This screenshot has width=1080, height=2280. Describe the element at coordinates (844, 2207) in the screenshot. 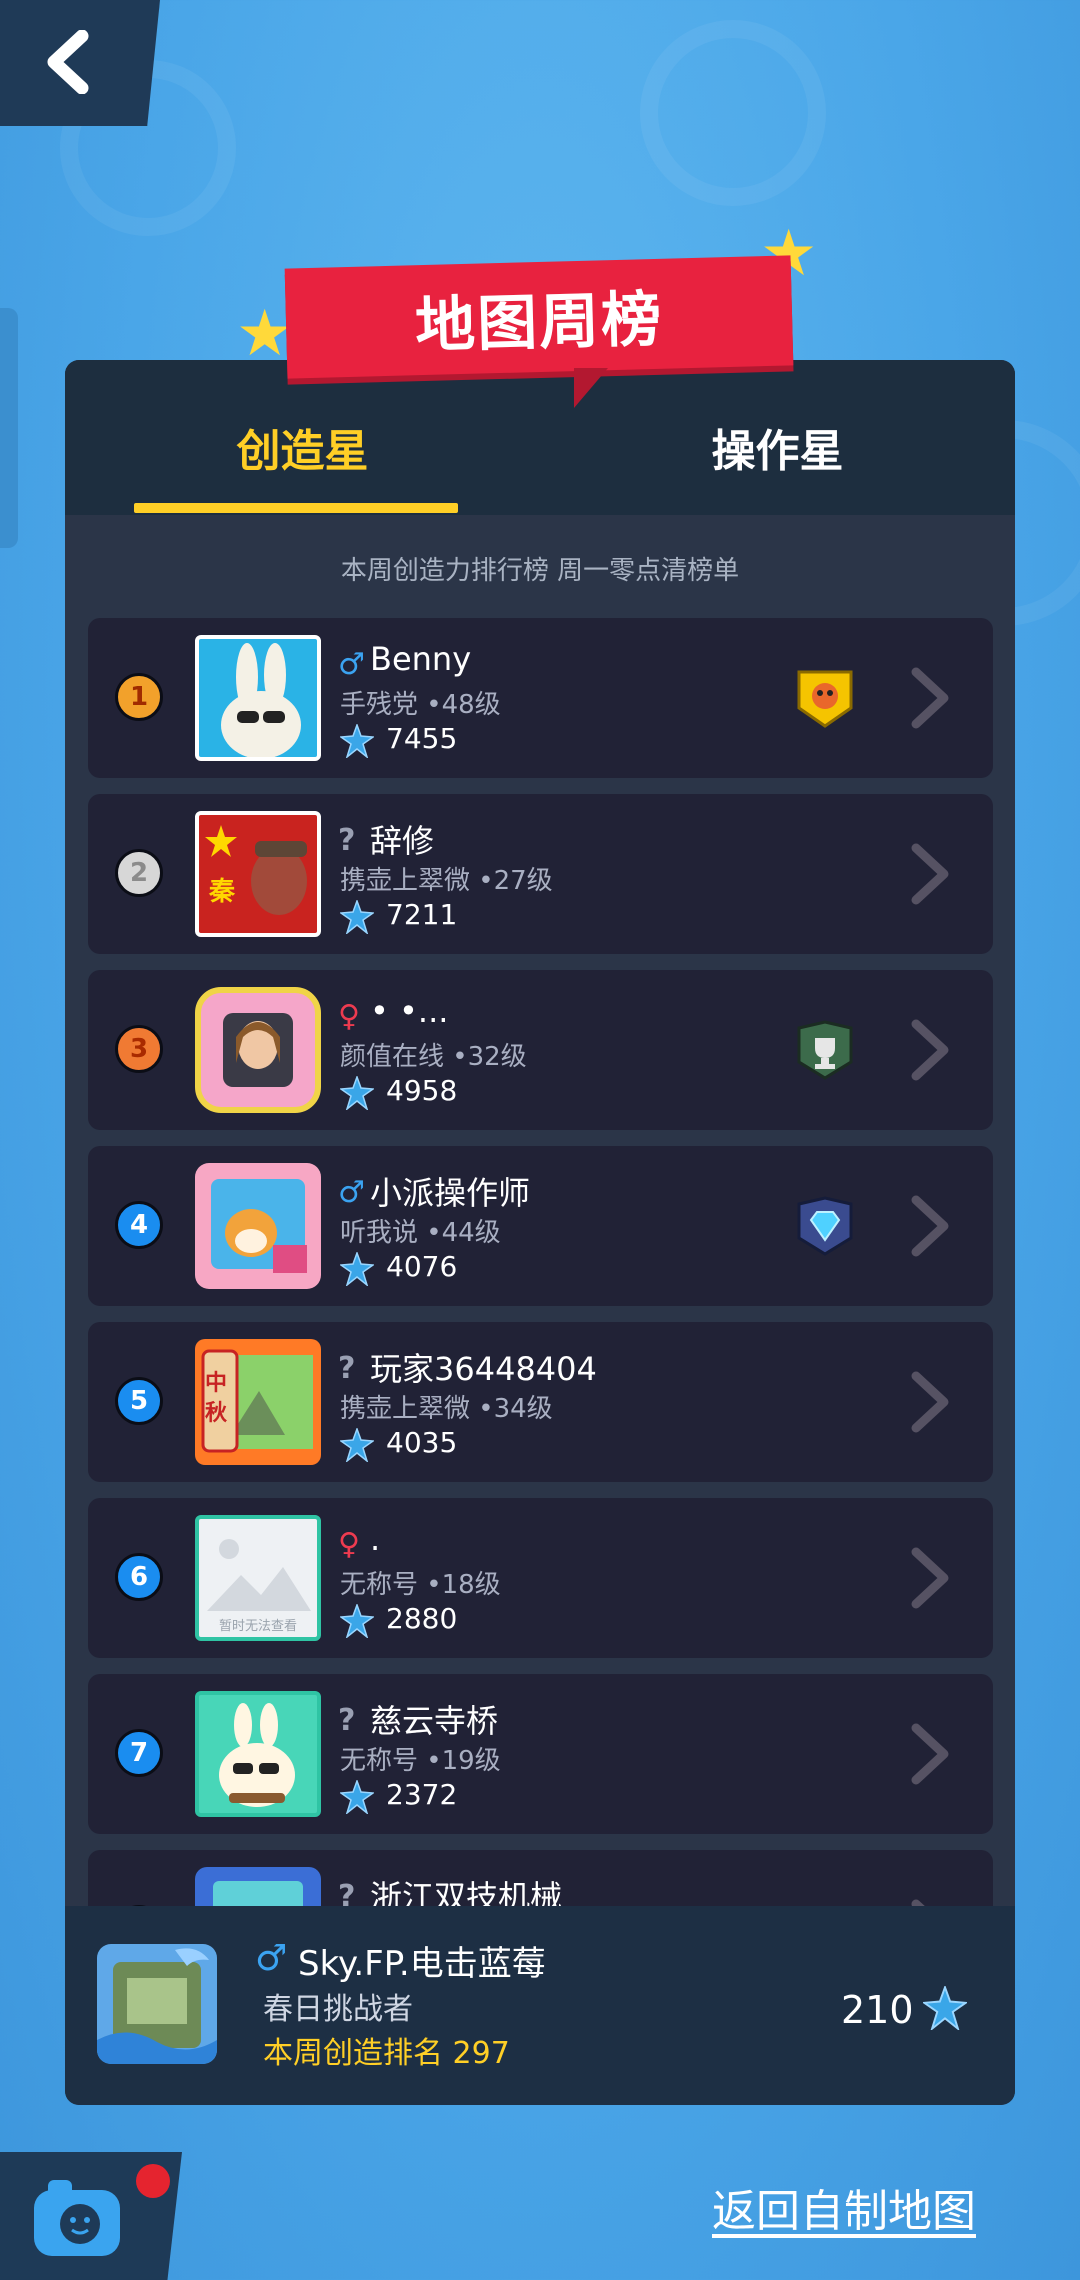

I see `return-to-custom-maps-link: 返回自制地图` at that location.